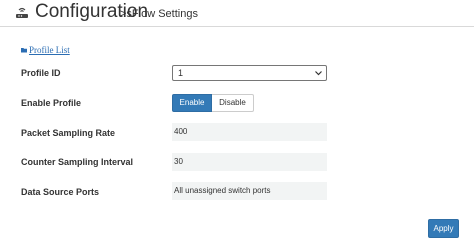 This screenshot has width=474, height=244. I want to click on counter-sampling-interval-input: 30, so click(249, 162).